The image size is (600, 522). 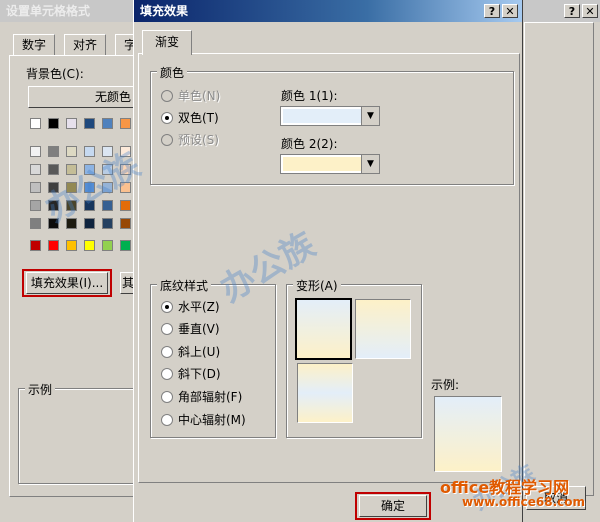 What do you see at coordinates (40, 389) in the screenshot?
I see `bg-sample-label: 示例` at bounding box center [40, 389].